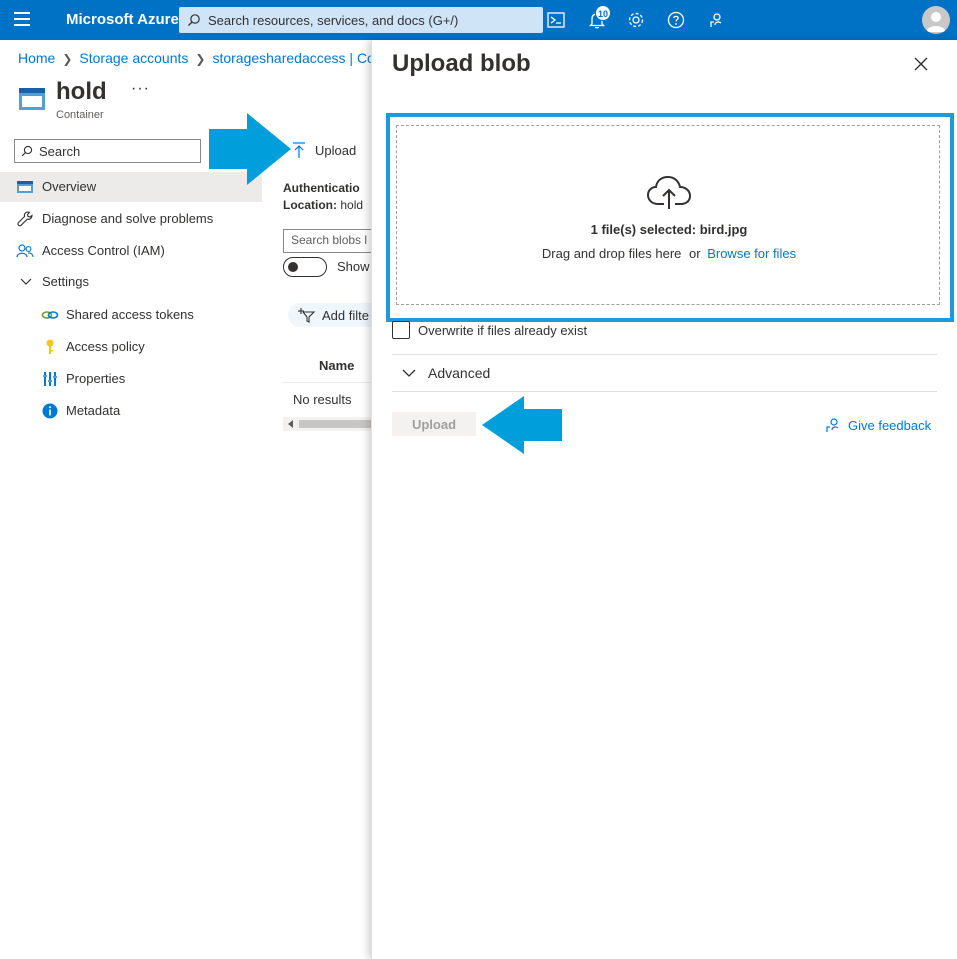 The height and width of the screenshot is (959, 957). What do you see at coordinates (69, 186) in the screenshot?
I see `sidebar-item-label: Overview` at bounding box center [69, 186].